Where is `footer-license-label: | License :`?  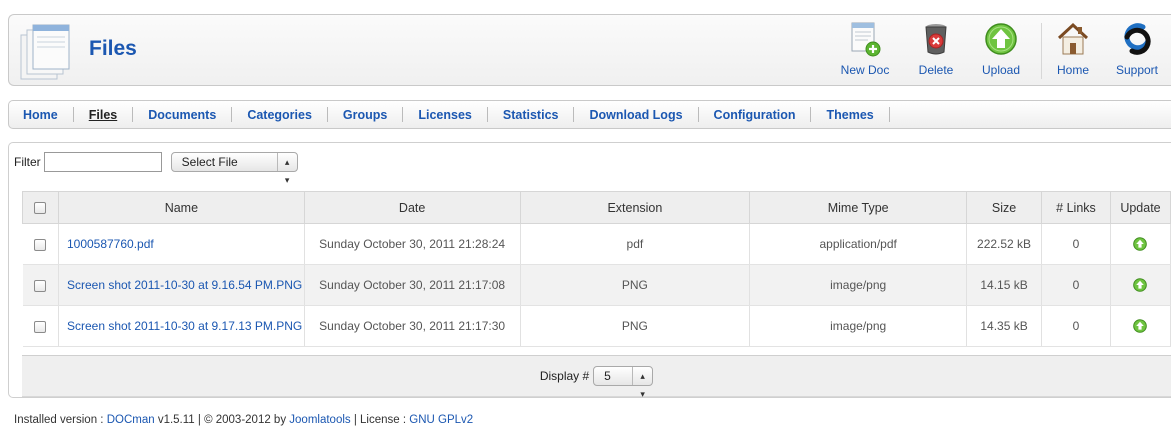
footer-license-label: | License : is located at coordinates (380, 420).